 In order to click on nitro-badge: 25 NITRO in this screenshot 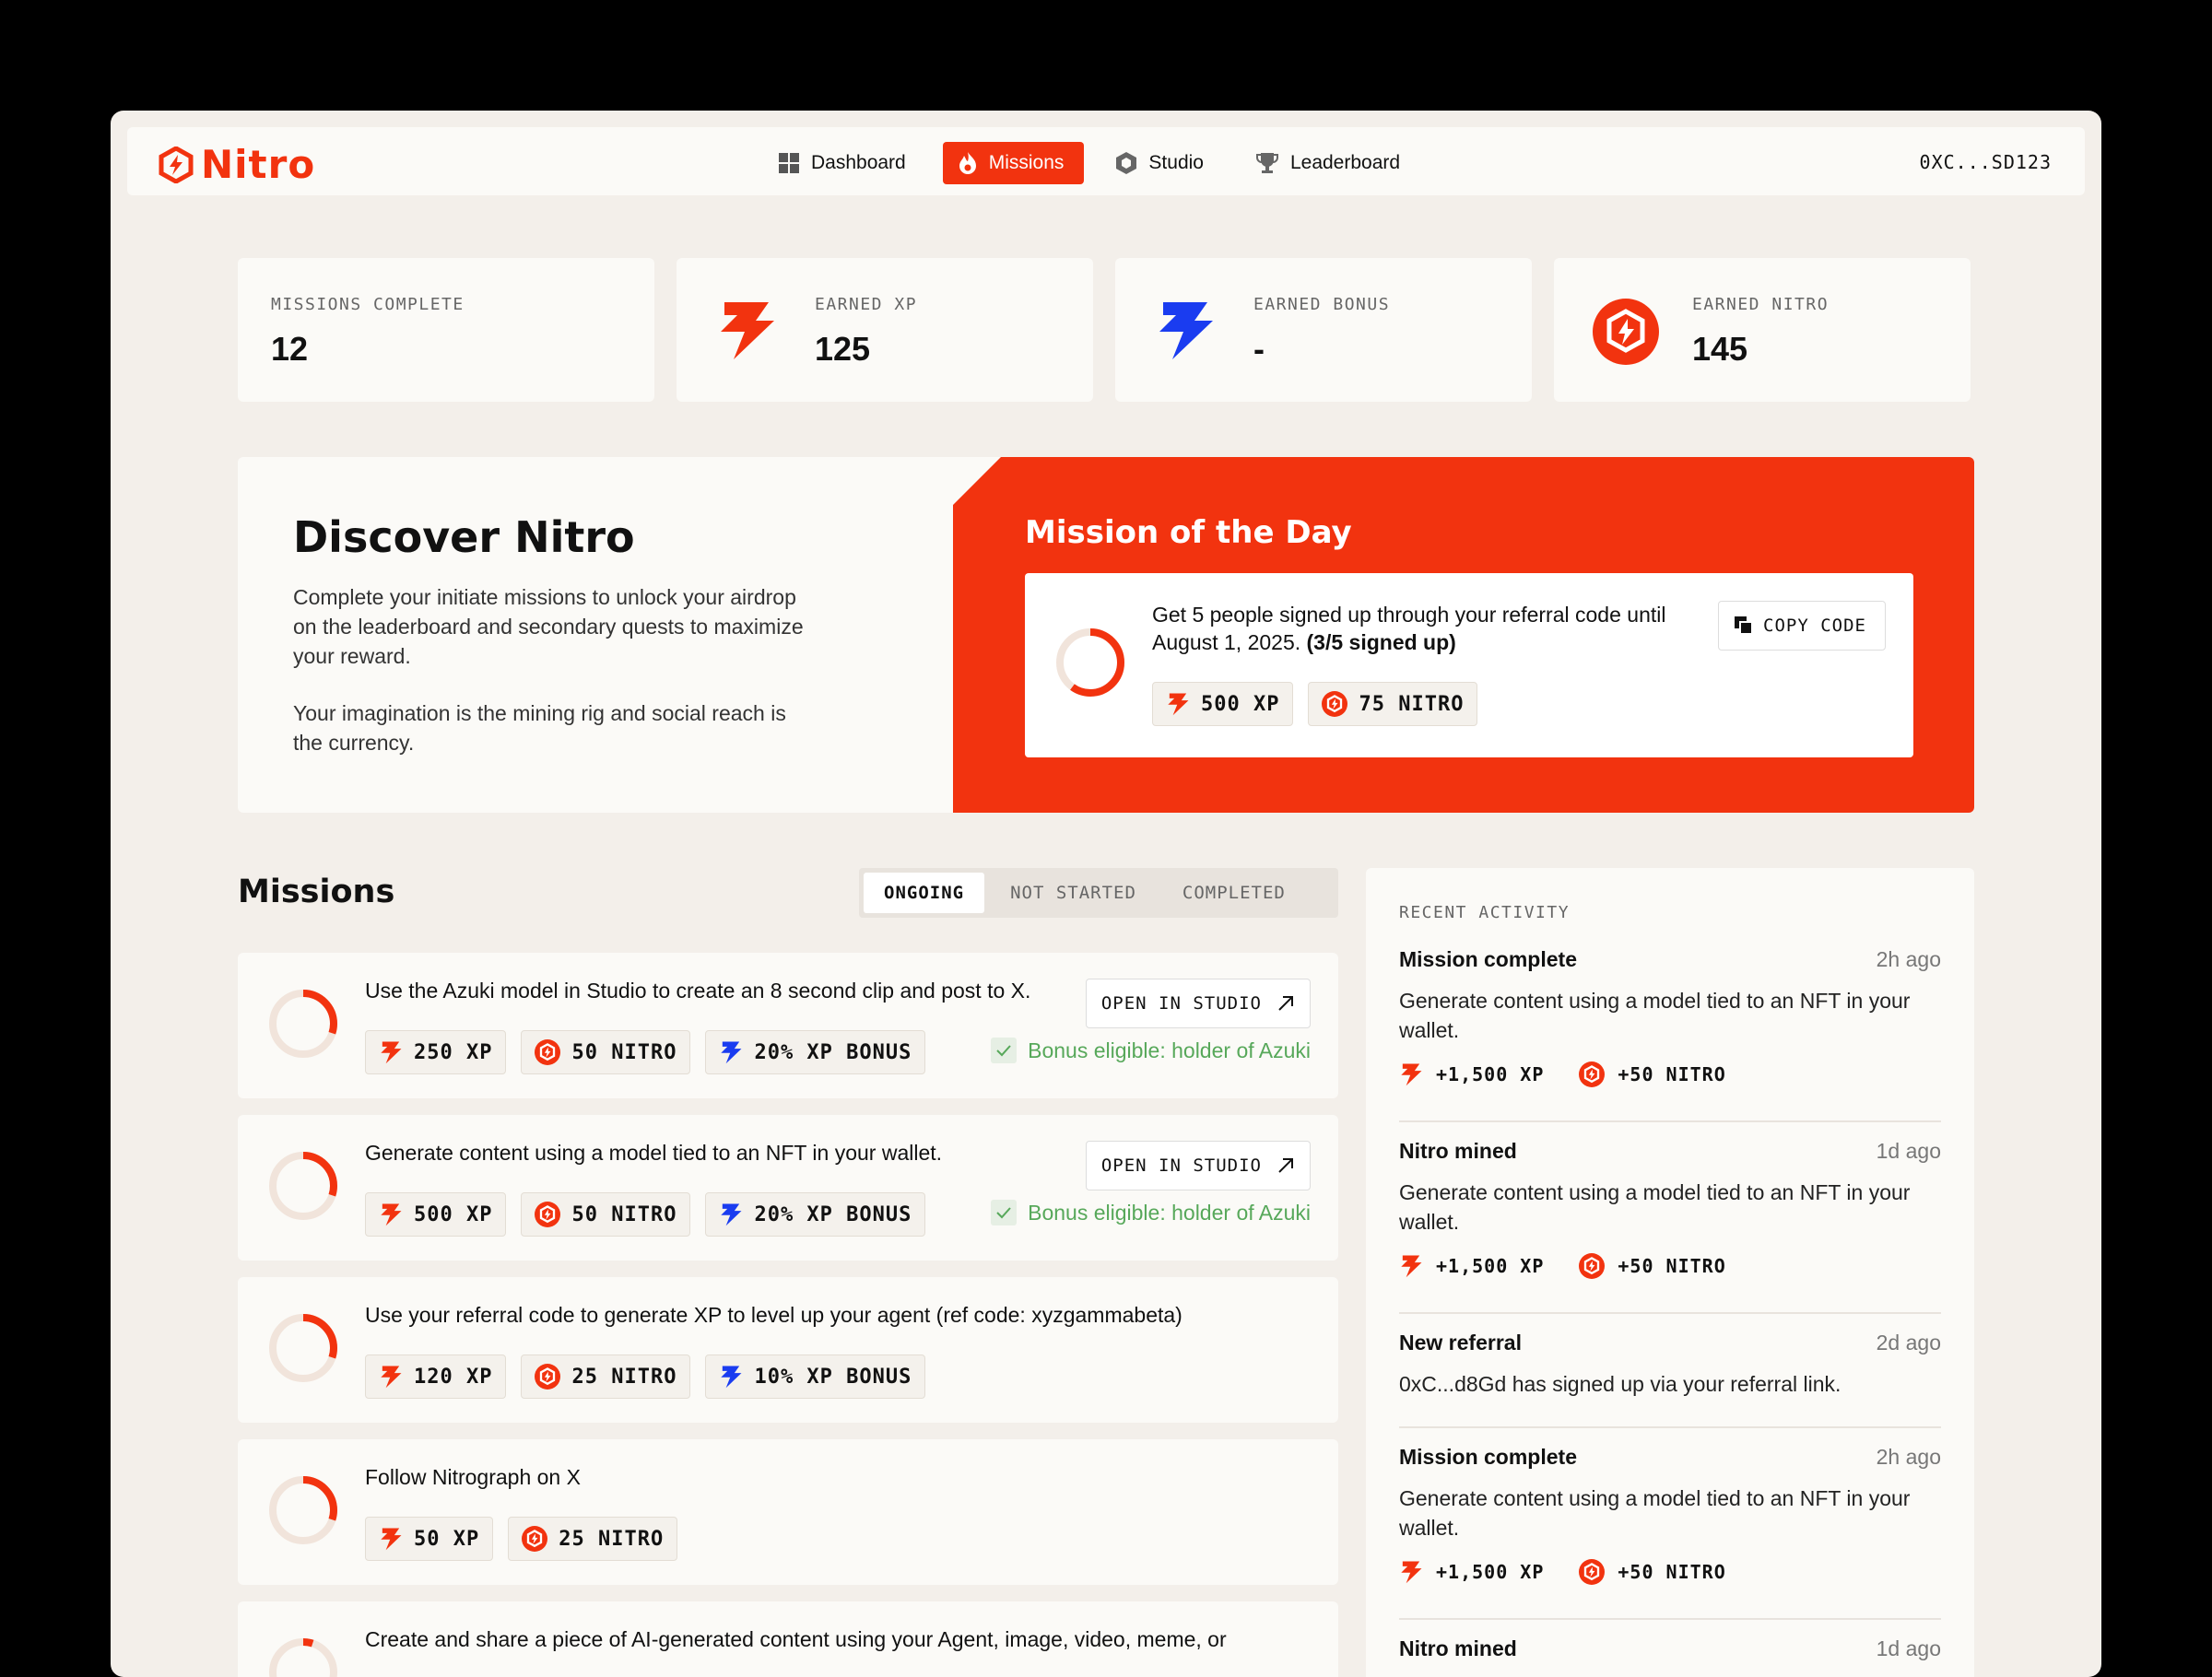, I will do `click(606, 1376)`.